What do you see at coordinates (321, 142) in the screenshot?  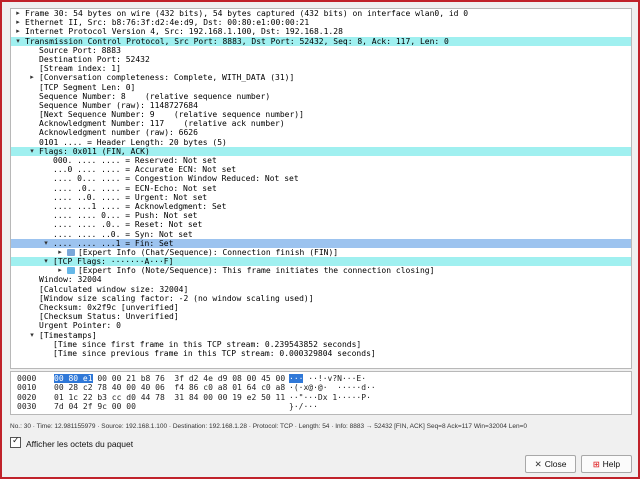 I see `tree-field: 0101 .... = Header Length: 20 bytes (5)` at bounding box center [321, 142].